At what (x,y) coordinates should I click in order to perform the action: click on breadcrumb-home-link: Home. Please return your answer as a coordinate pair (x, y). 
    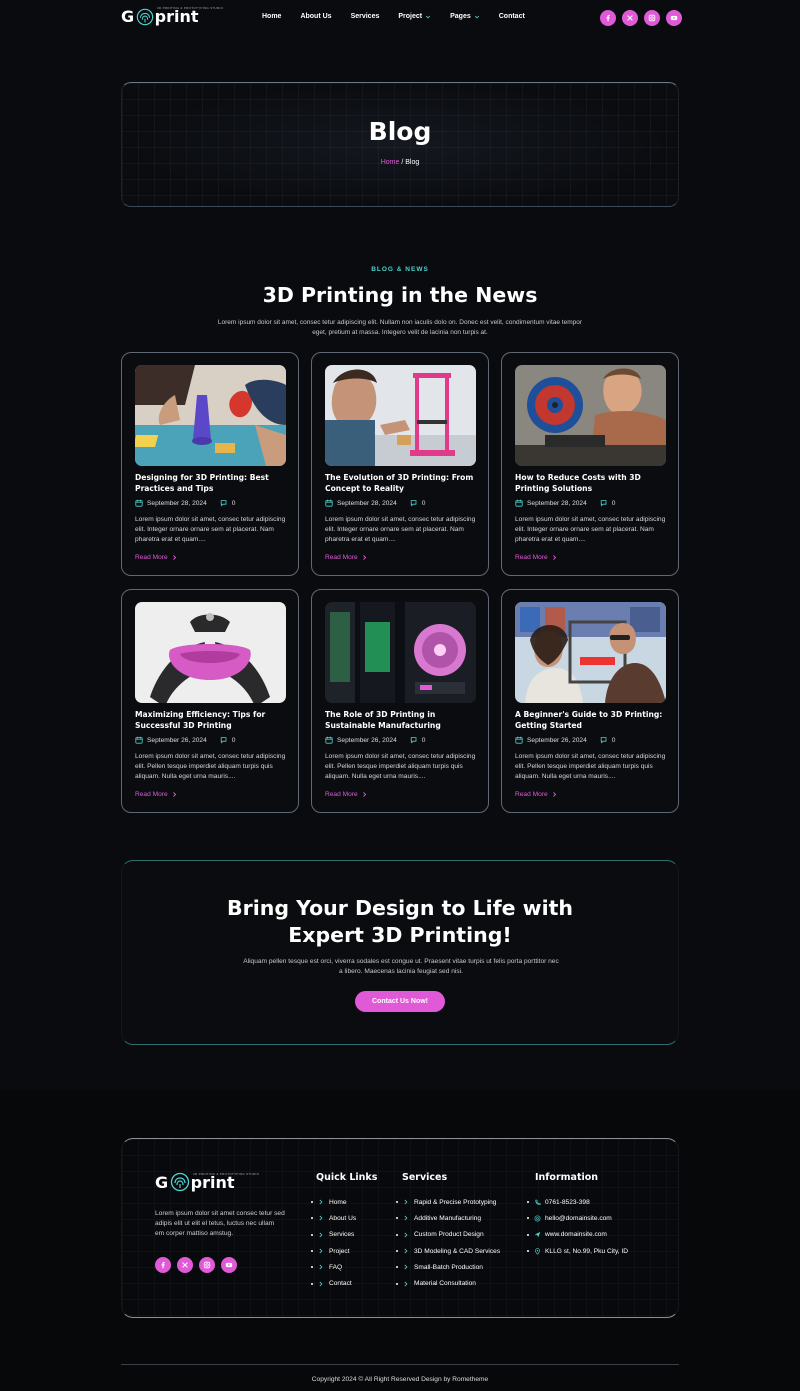
    Looking at the image, I should click on (390, 162).